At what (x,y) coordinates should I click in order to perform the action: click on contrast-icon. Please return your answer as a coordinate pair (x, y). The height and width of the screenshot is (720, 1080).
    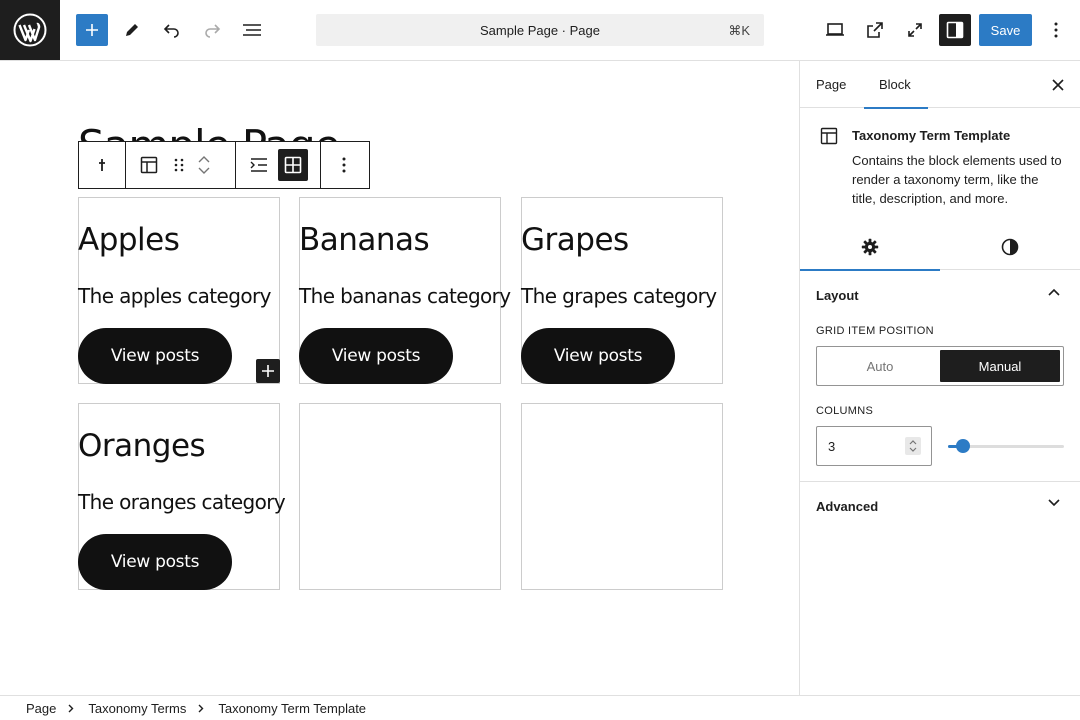
    Looking at the image, I should click on (1010, 246).